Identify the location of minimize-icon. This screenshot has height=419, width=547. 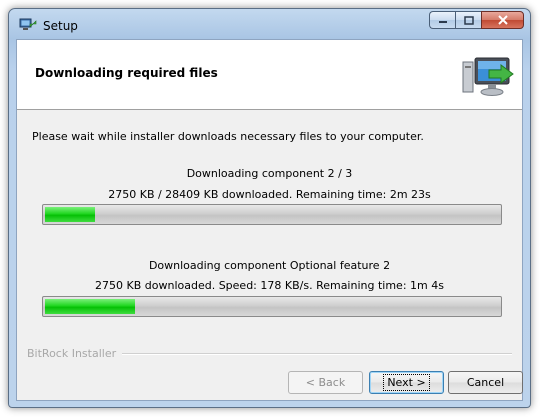
(442, 22).